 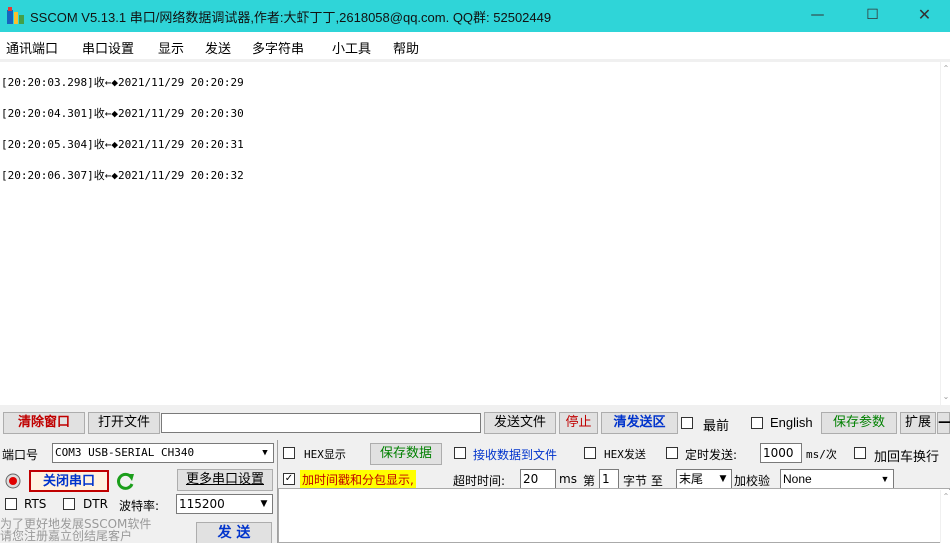 What do you see at coordinates (520, 423) in the screenshot?
I see `send-file-button: 发送文件` at bounding box center [520, 423].